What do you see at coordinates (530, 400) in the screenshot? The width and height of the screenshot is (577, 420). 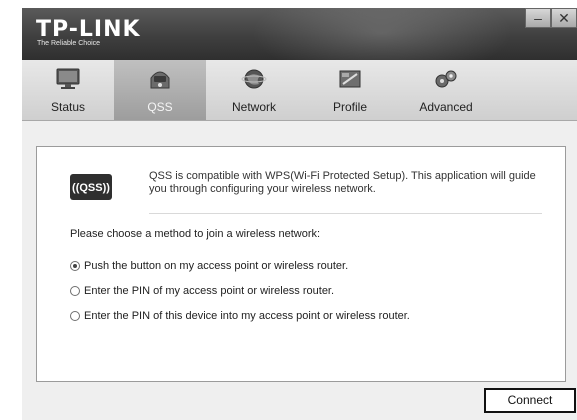 I see `connect-button: Connect` at bounding box center [530, 400].